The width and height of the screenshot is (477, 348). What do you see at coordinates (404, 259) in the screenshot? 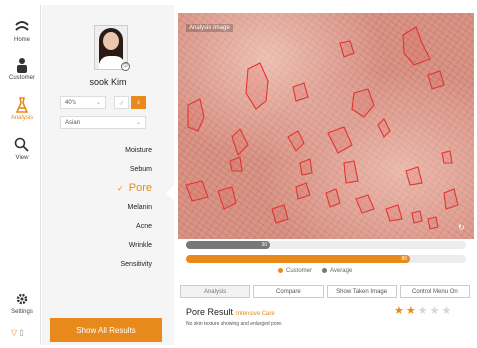
I see `customer-score-value: 80` at bounding box center [404, 259].